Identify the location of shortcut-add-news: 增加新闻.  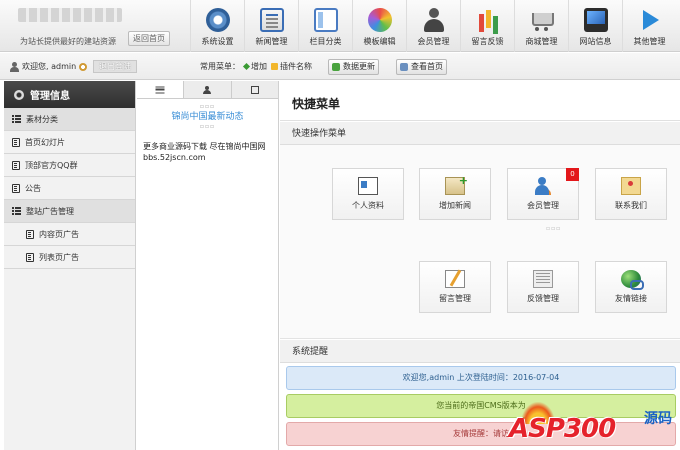
(455, 194).